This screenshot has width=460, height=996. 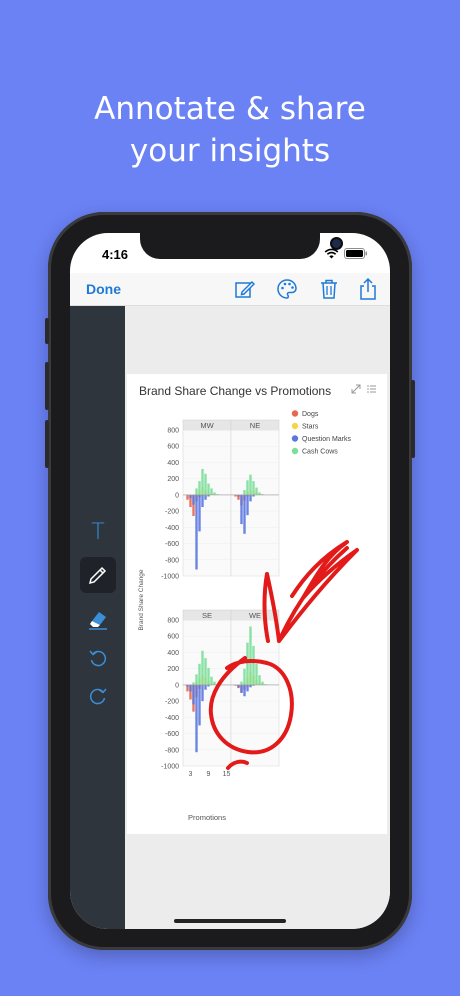 What do you see at coordinates (255, 503) in the screenshot?
I see `panel-plot-ne` at bounding box center [255, 503].